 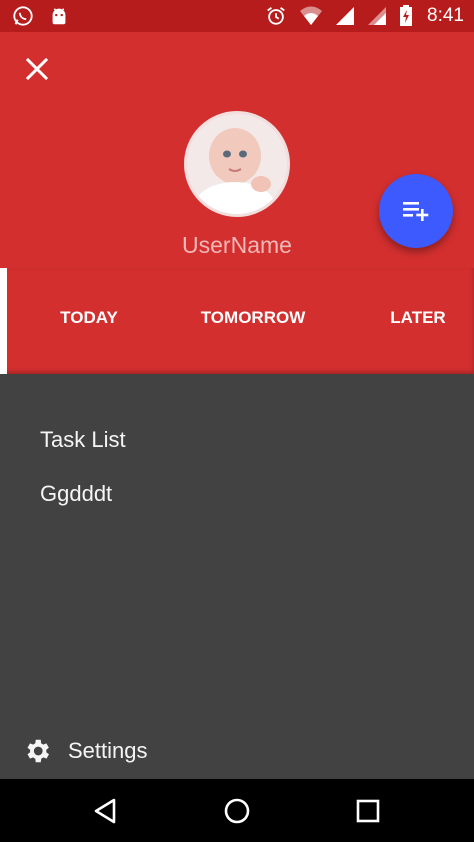 What do you see at coordinates (311, 16) in the screenshot?
I see `wifi-icon` at bounding box center [311, 16].